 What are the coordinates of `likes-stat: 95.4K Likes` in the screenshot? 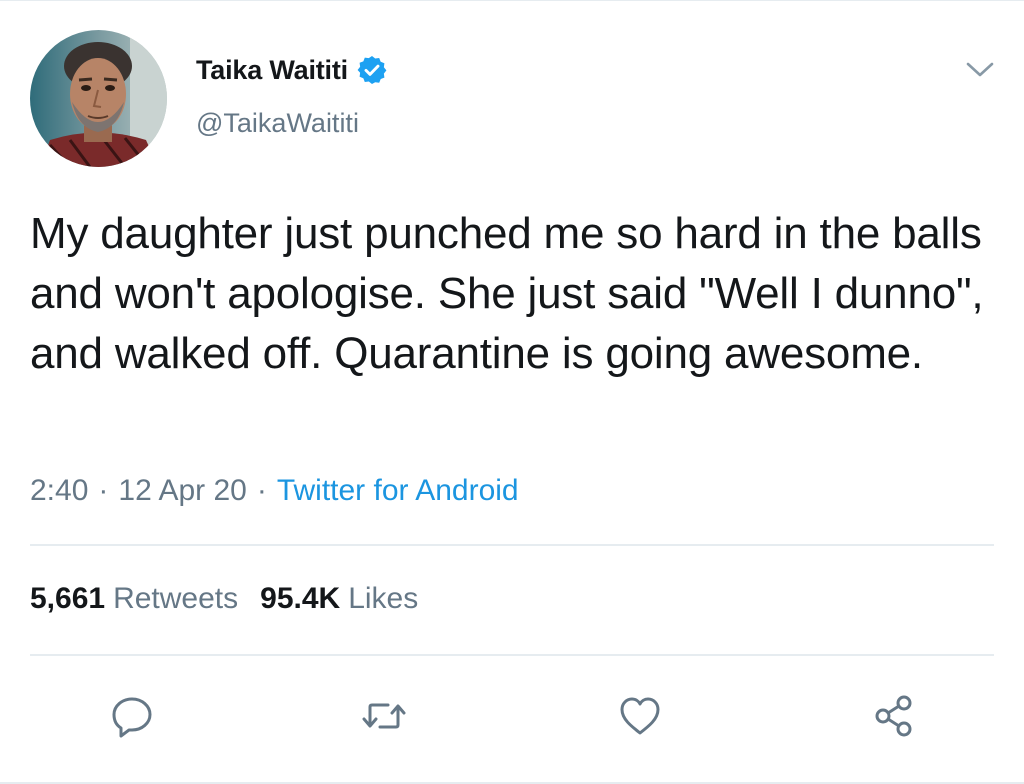 It's located at (350, 598).